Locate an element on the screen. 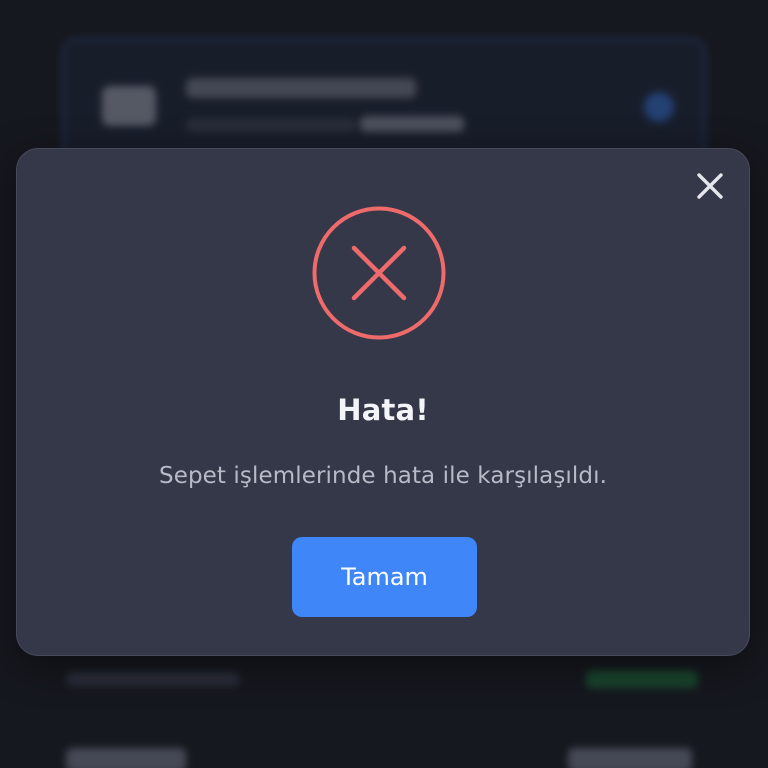 The image size is (768, 768). background-total-value is located at coordinates (630, 758).